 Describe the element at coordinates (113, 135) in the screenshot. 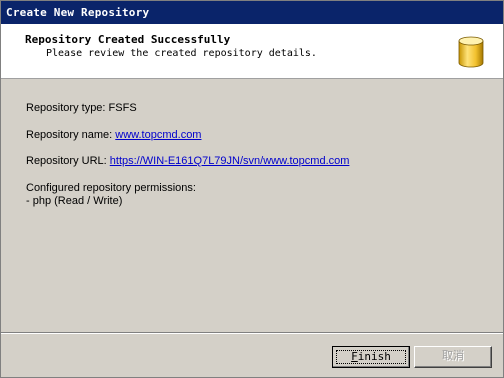

I see `repository-name-row: Repository name: www.topcmd.com` at that location.